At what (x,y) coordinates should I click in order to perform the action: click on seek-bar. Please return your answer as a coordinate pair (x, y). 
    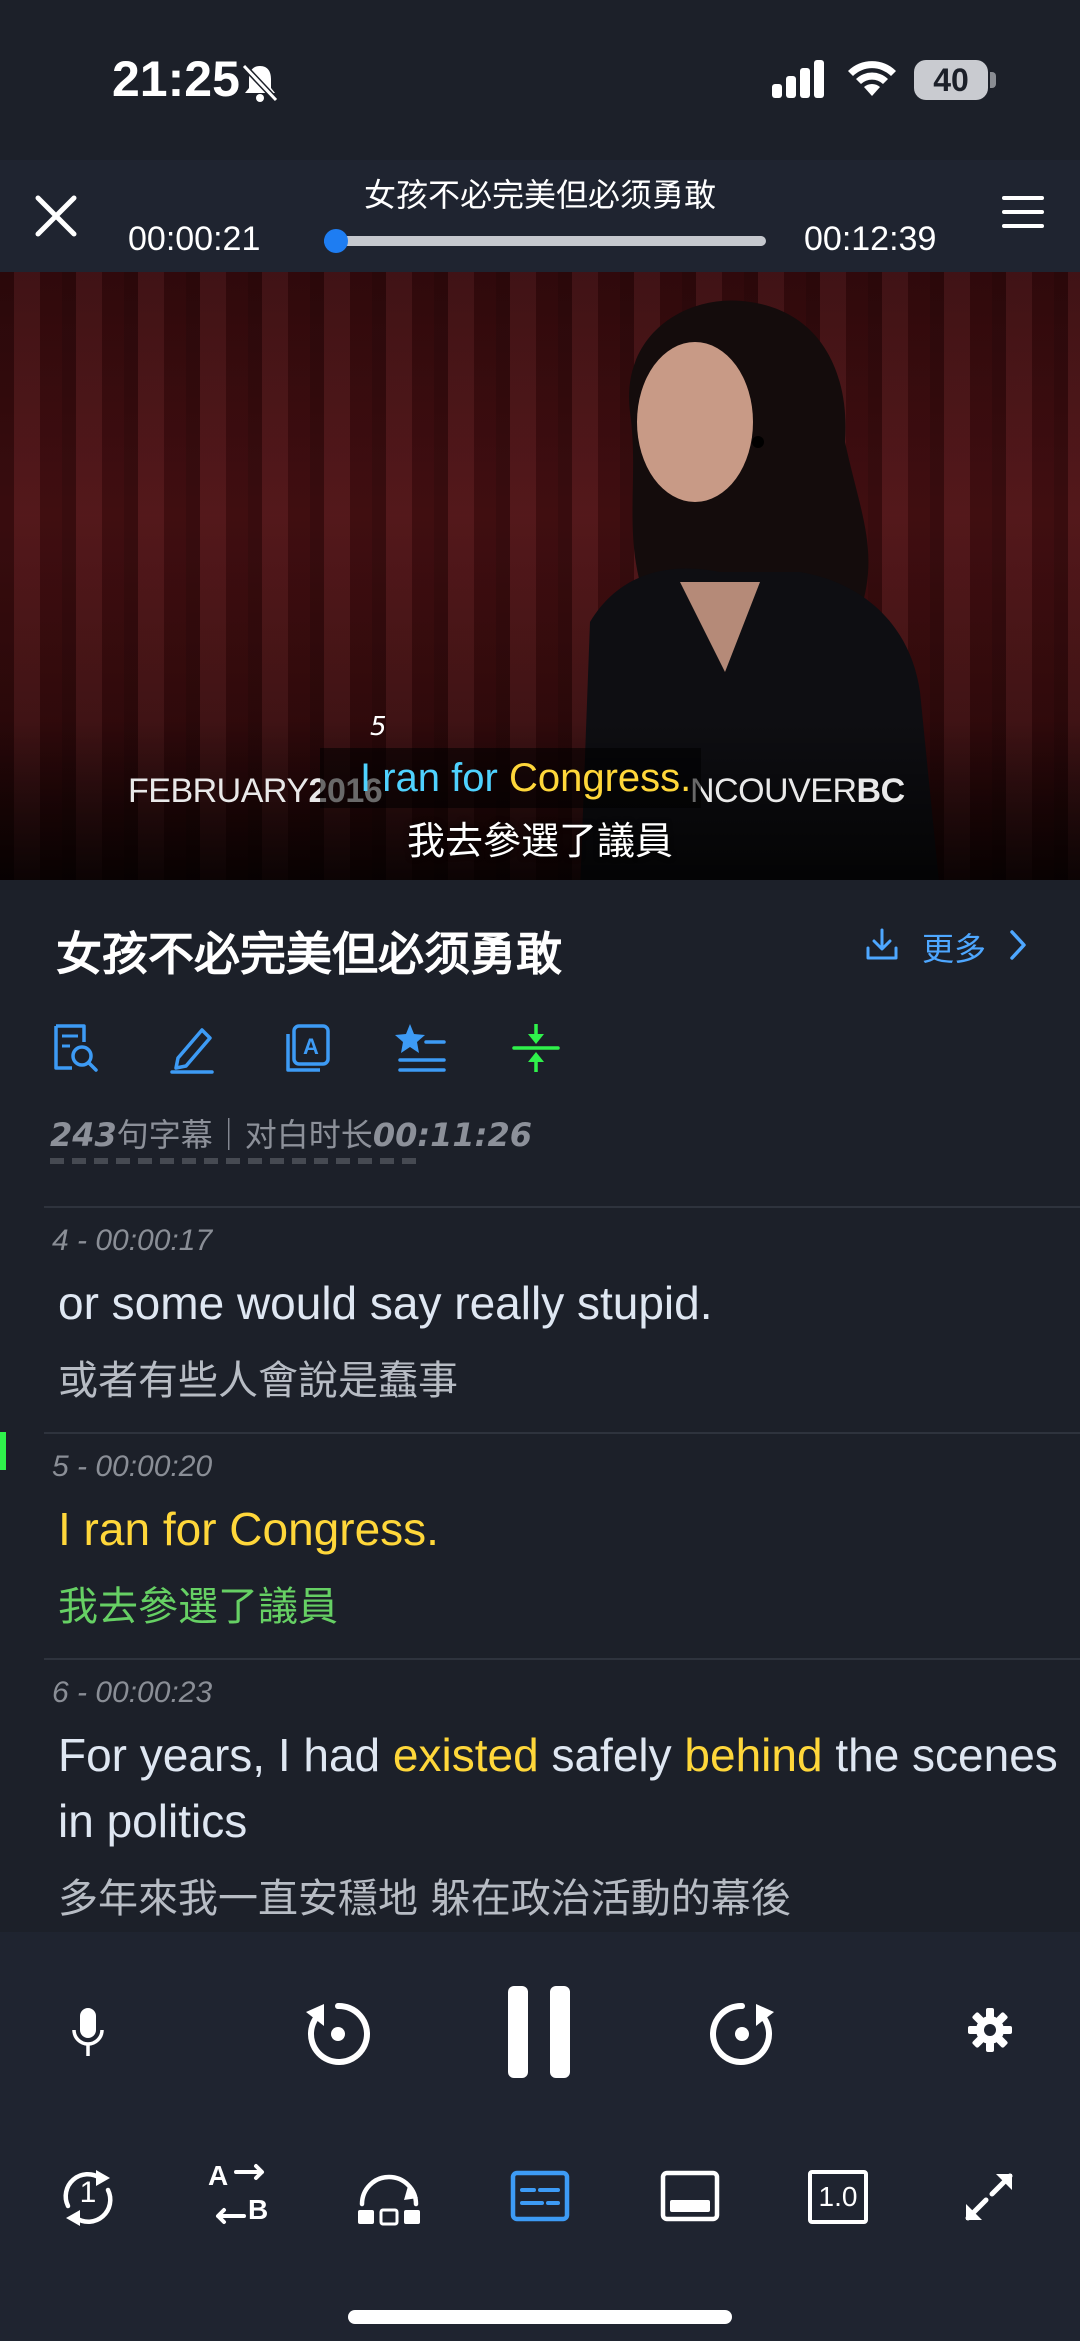
    Looking at the image, I should click on (545, 241).